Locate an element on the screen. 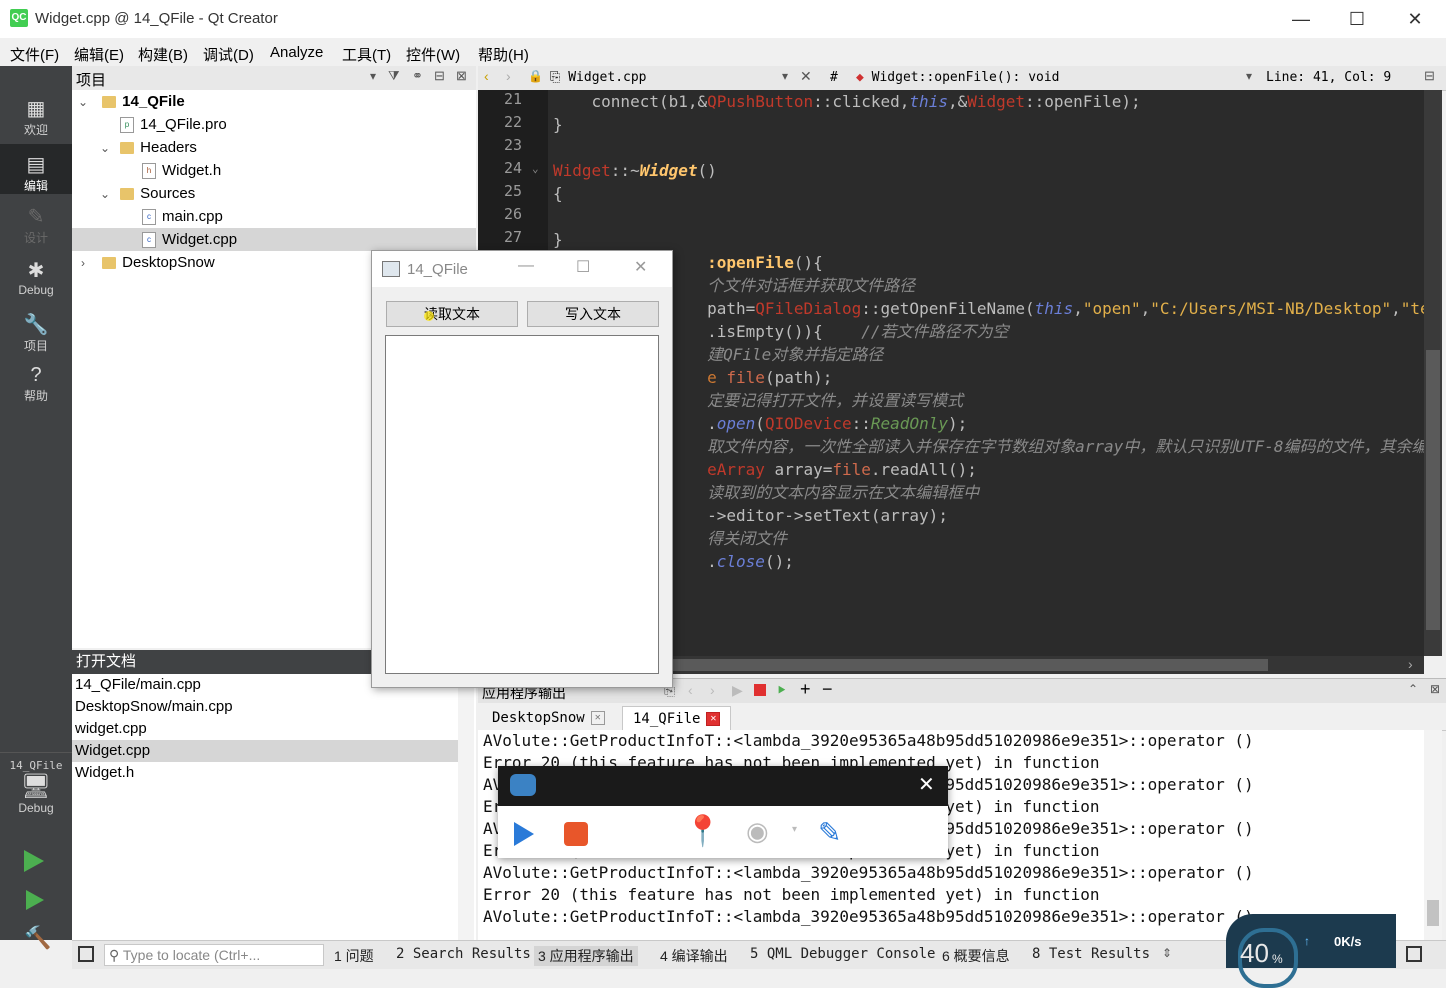 This screenshot has width=1446, height=988. tree-item-sources: ⌄ Sources is located at coordinates (274, 193).